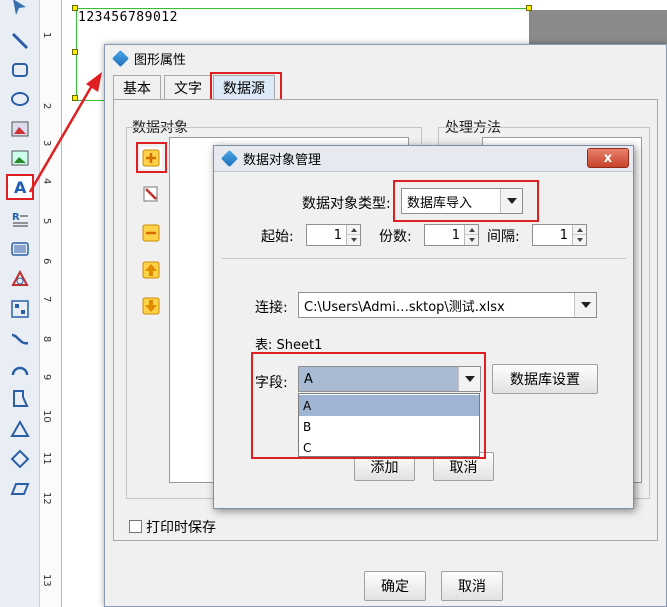 This screenshot has width=667, height=607. What do you see at coordinates (563, 235) in the screenshot?
I see `interval-value: 1` at bounding box center [563, 235].